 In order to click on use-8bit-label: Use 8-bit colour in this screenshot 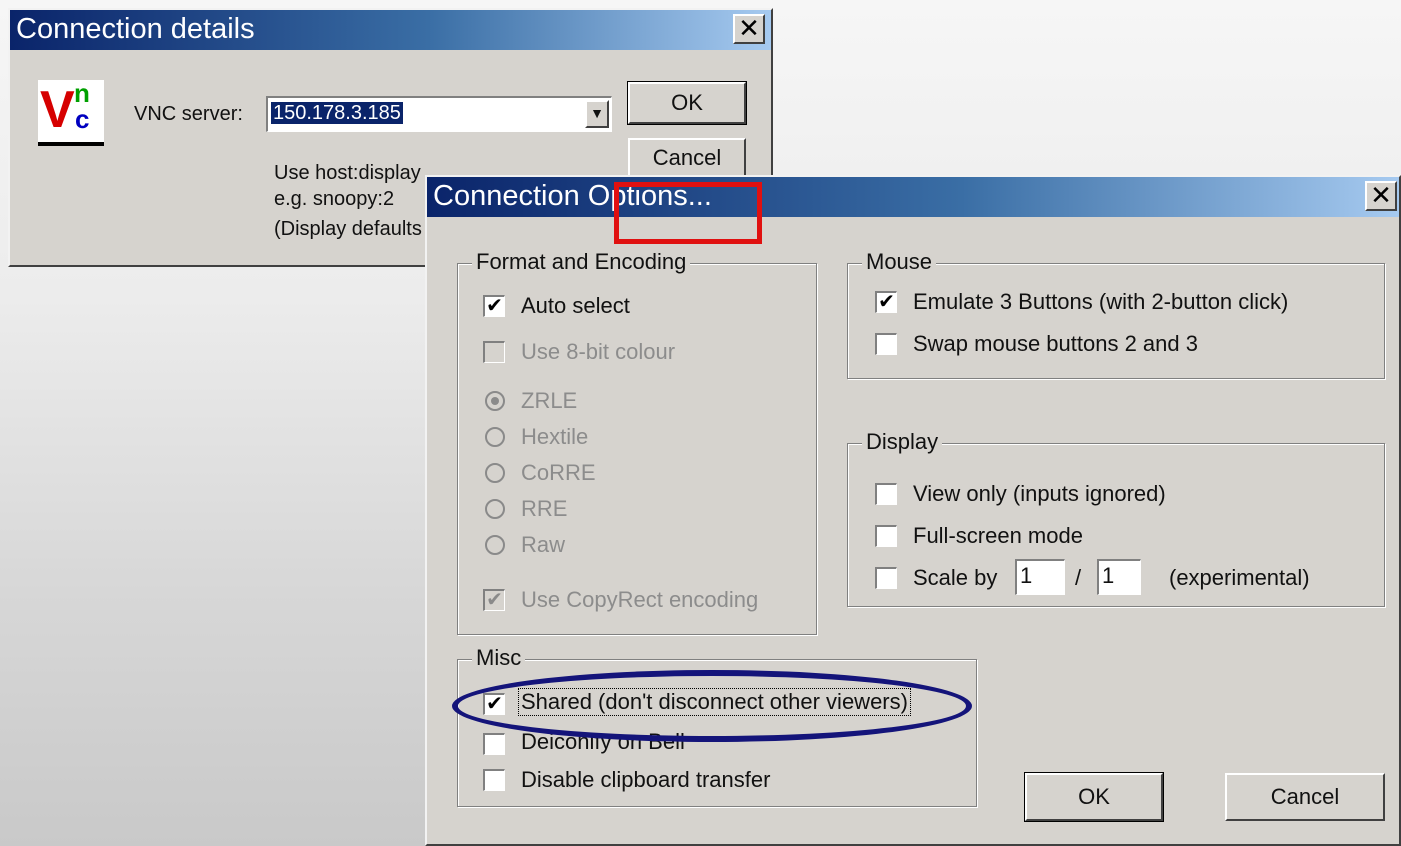, I will do `click(598, 352)`.